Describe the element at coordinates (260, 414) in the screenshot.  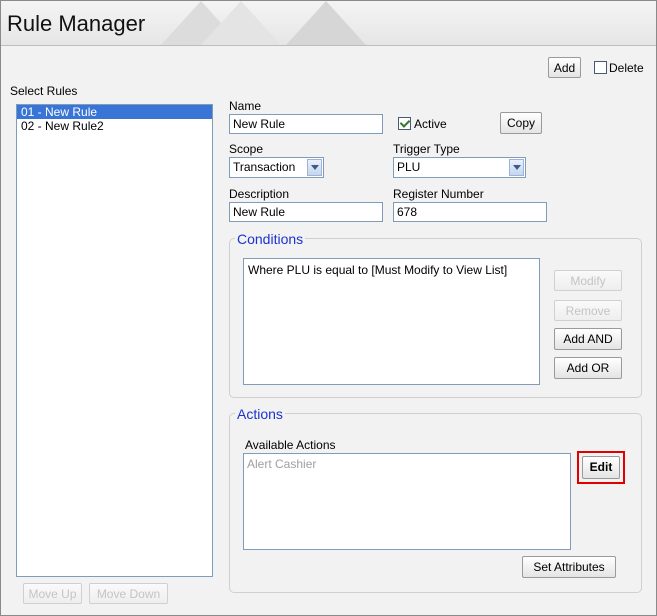
I see `actions-title: Actions` at that location.